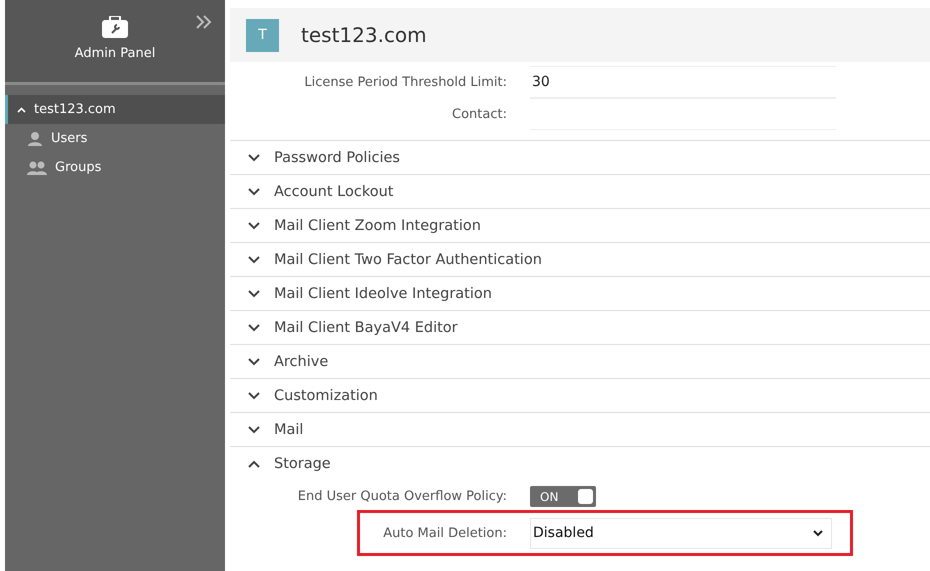  I want to click on section-header: Customization, so click(580, 395).